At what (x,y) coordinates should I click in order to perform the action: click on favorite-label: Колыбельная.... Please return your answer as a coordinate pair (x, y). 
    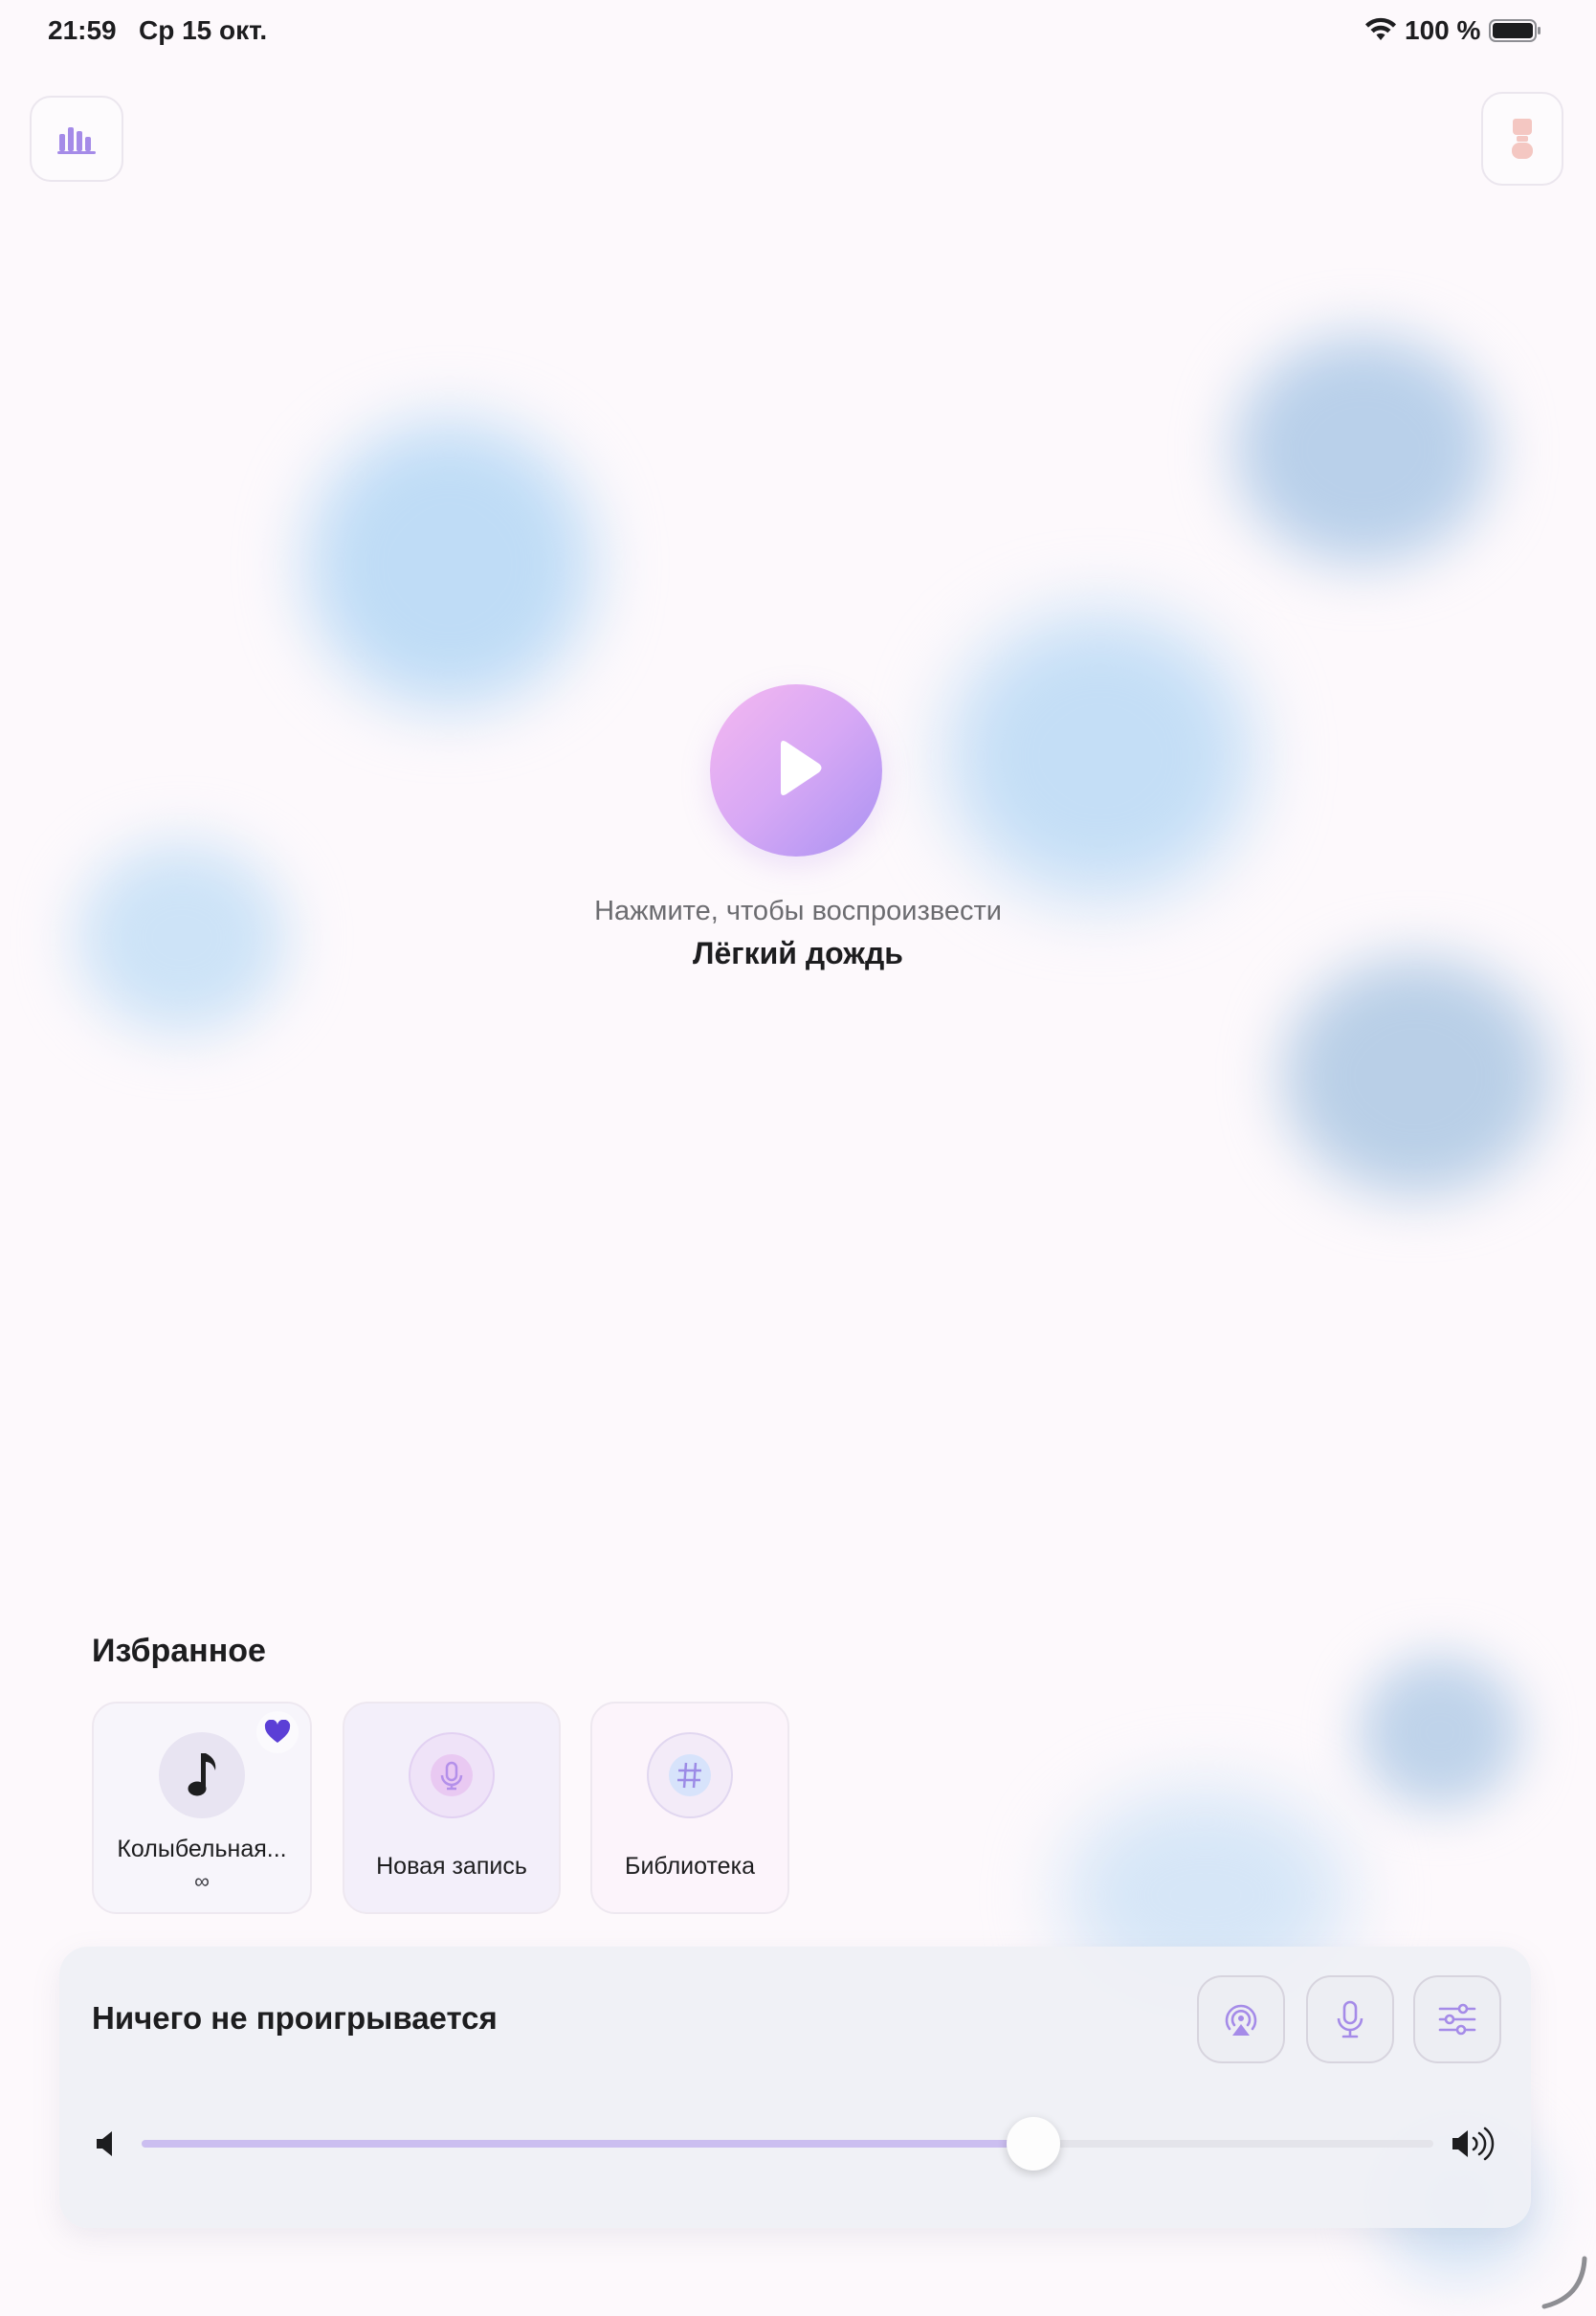
    Looking at the image, I should click on (202, 1849).